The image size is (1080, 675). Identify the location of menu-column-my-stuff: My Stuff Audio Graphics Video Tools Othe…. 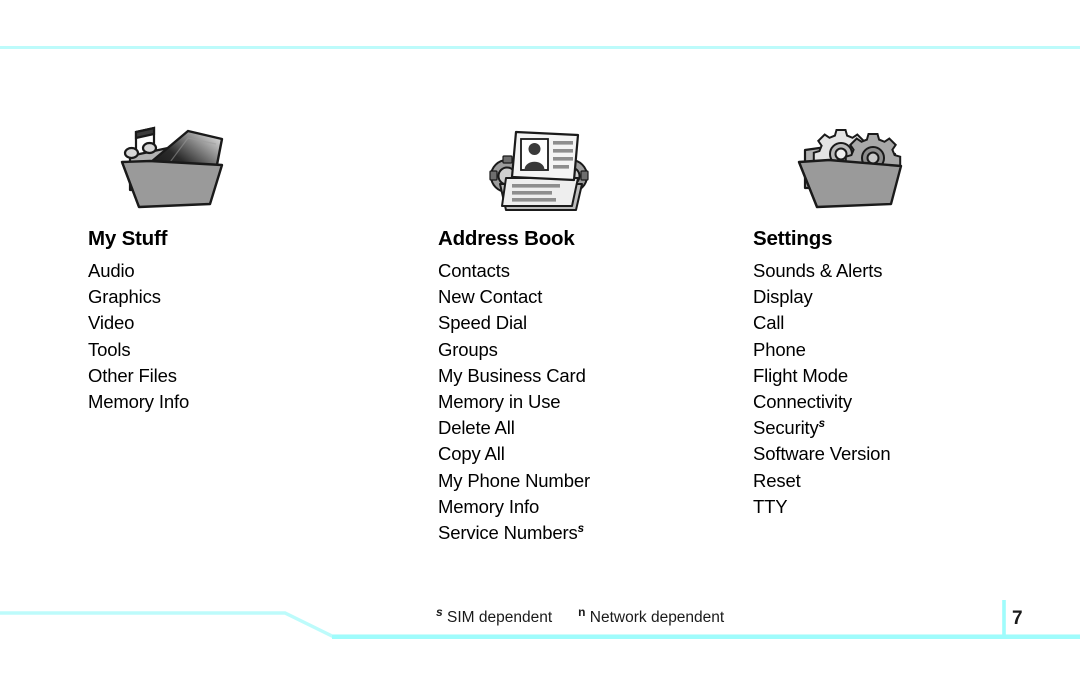
(238, 266).